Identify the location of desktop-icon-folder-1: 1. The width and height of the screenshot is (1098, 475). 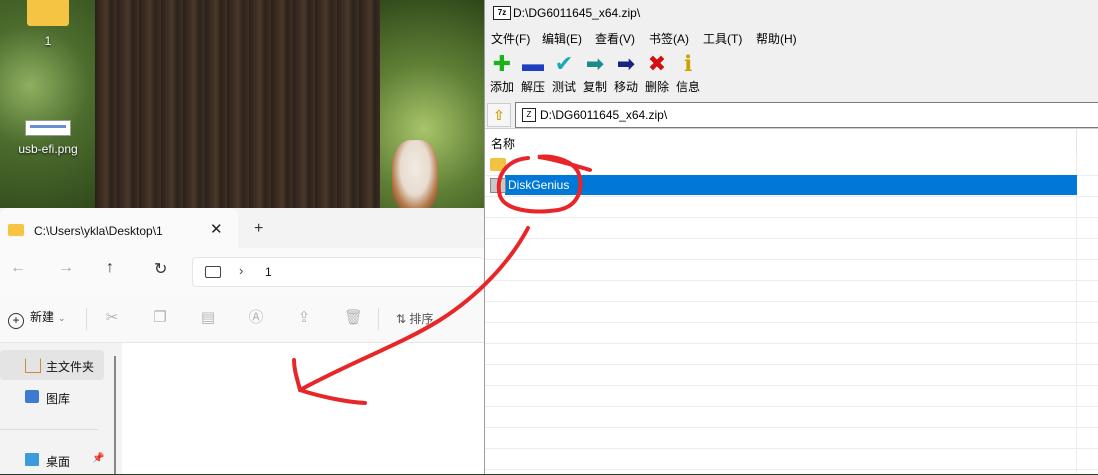
(48, 24).